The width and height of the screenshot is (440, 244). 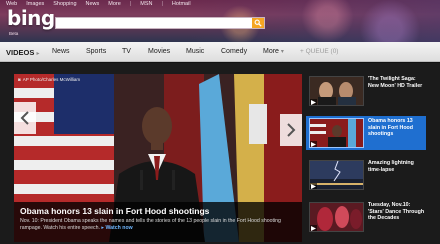 What do you see at coordinates (146, 4) in the screenshot?
I see `topnav-msn: MSN` at bounding box center [146, 4].